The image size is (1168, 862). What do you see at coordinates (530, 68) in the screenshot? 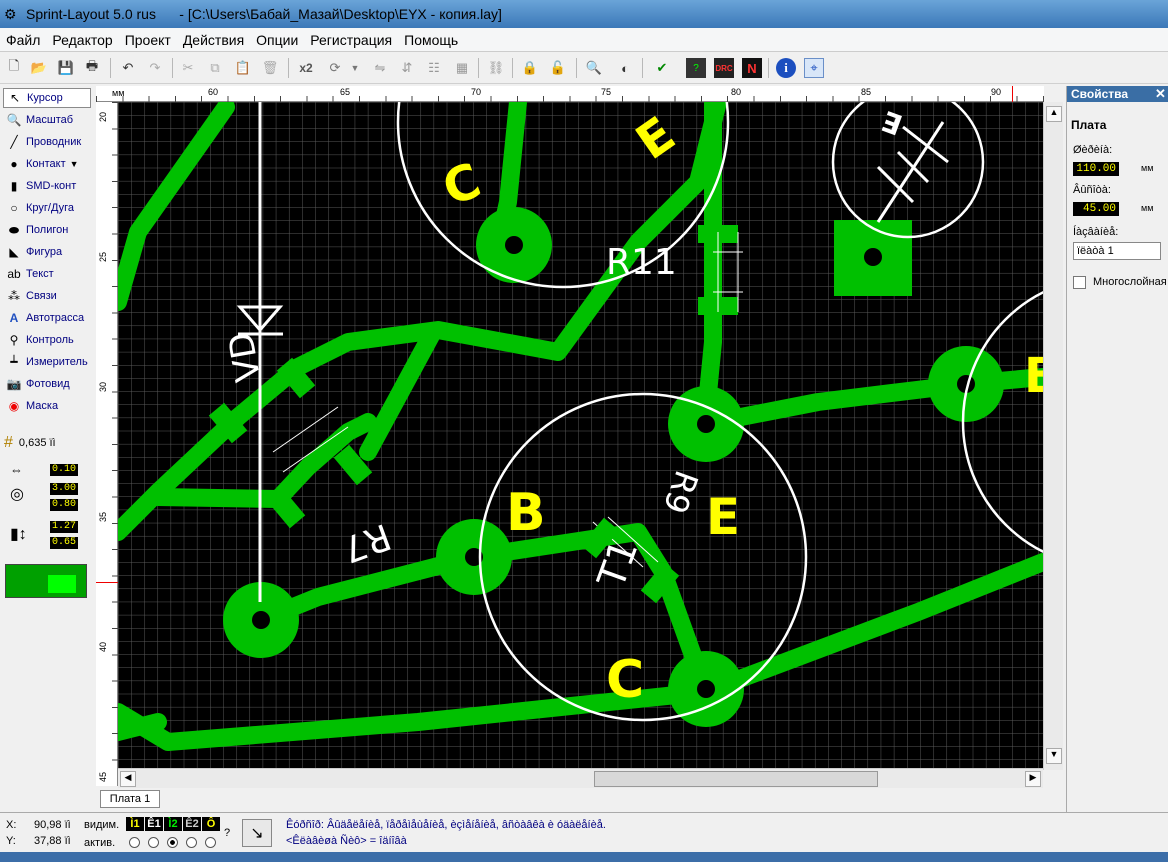
I see `lock-icon: 🔒` at bounding box center [530, 68].